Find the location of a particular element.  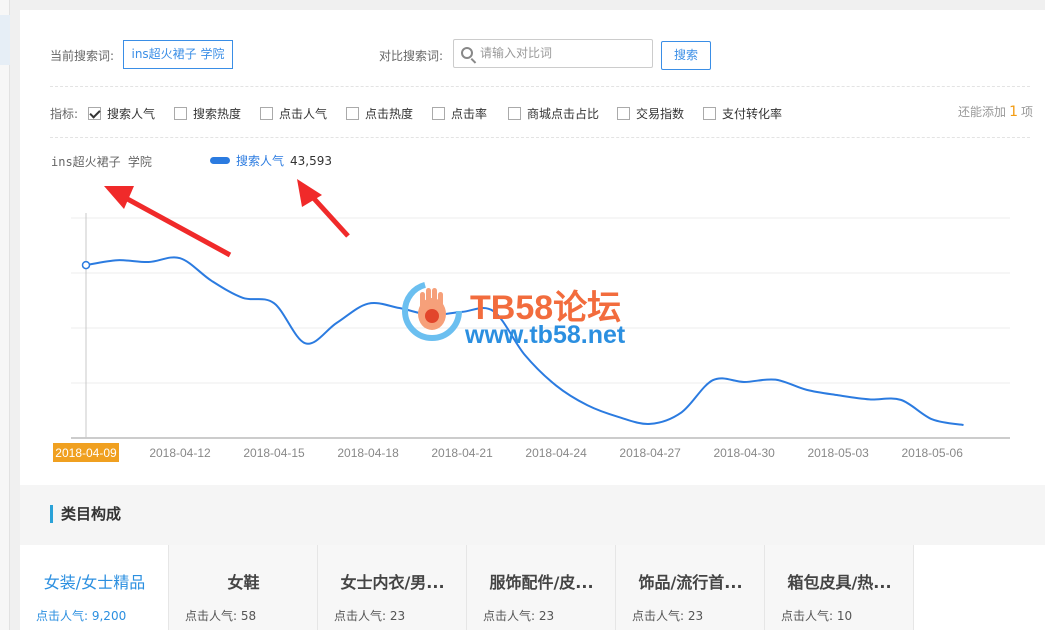

chart-x-tick-label: 2018-04-12 is located at coordinates (180, 453).